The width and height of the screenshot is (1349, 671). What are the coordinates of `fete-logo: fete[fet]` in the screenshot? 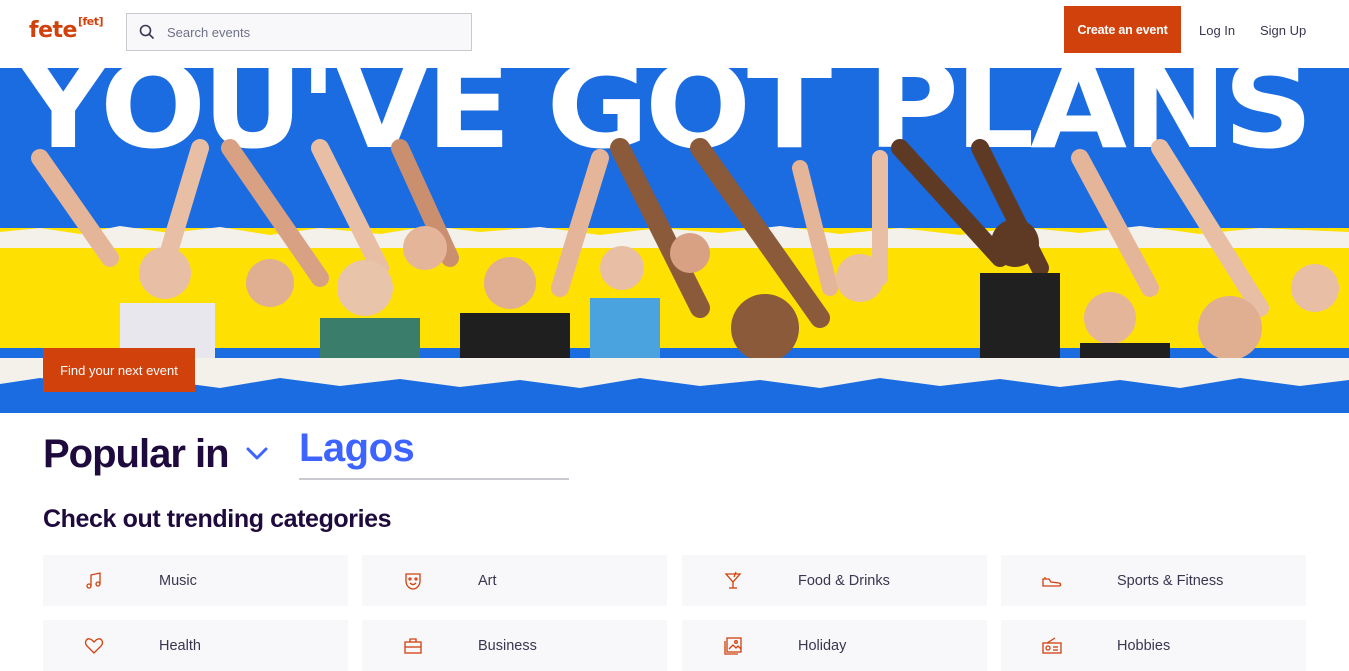 It's located at (66, 28).